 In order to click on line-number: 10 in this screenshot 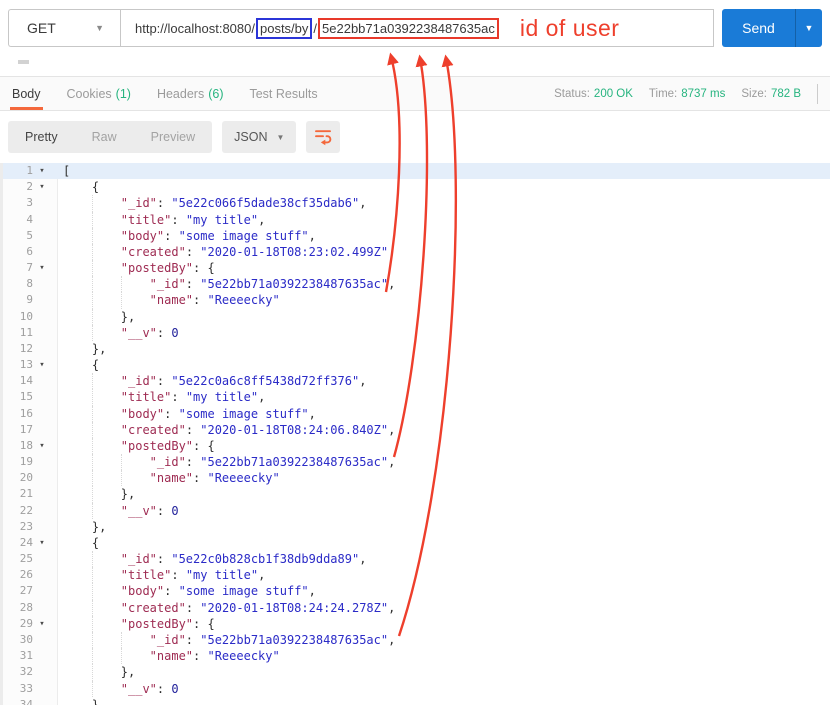, I will do `click(26, 316)`.